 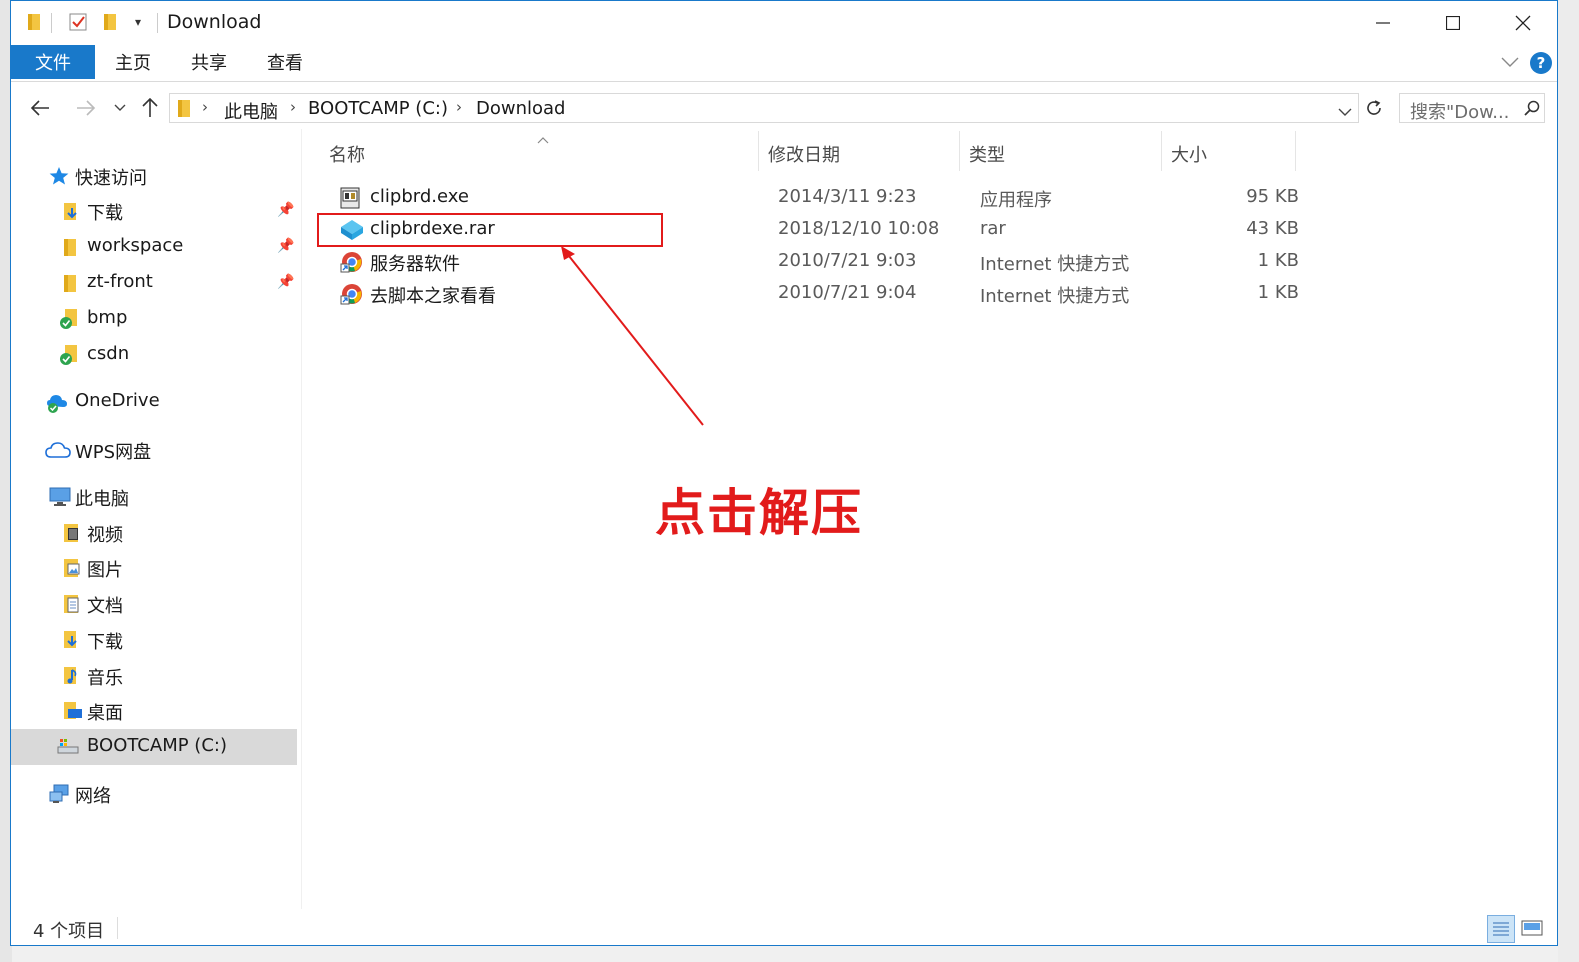 I want to click on nav-item-bootcamp: BOOTCAMP (C:), so click(x=154, y=747).